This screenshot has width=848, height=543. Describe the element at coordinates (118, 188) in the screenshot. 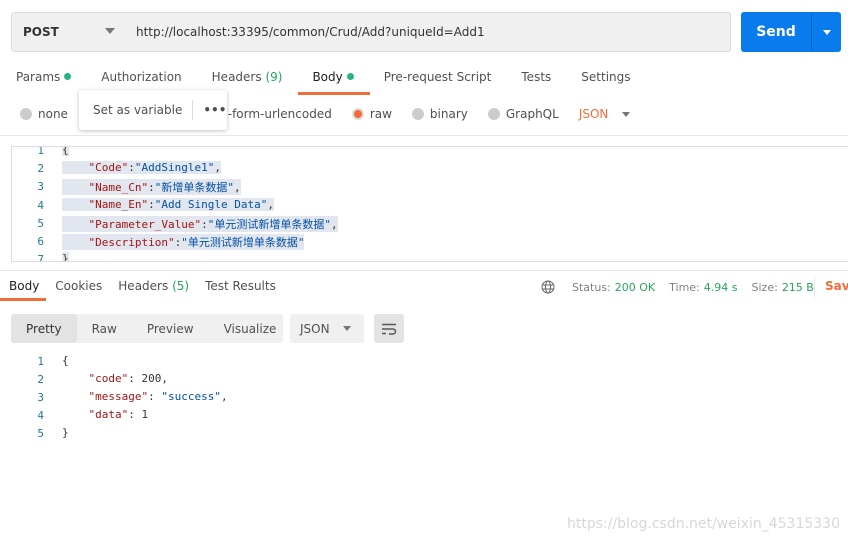

I see `json-key: "Name_Cn"` at that location.